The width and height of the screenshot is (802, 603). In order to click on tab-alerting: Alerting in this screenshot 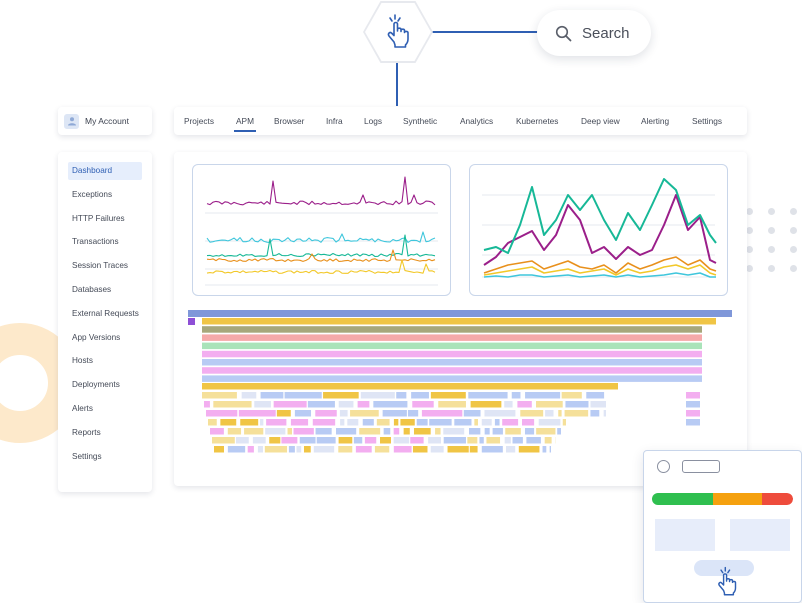, I will do `click(655, 121)`.